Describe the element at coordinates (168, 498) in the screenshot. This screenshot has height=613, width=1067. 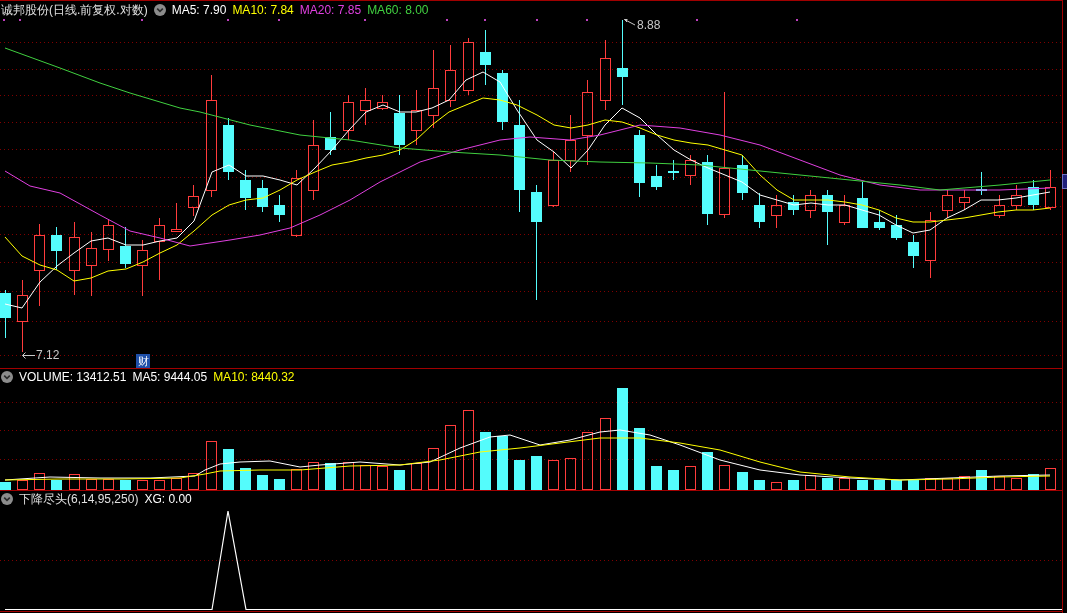
I see `indicator-value: XG: 0.00` at that location.